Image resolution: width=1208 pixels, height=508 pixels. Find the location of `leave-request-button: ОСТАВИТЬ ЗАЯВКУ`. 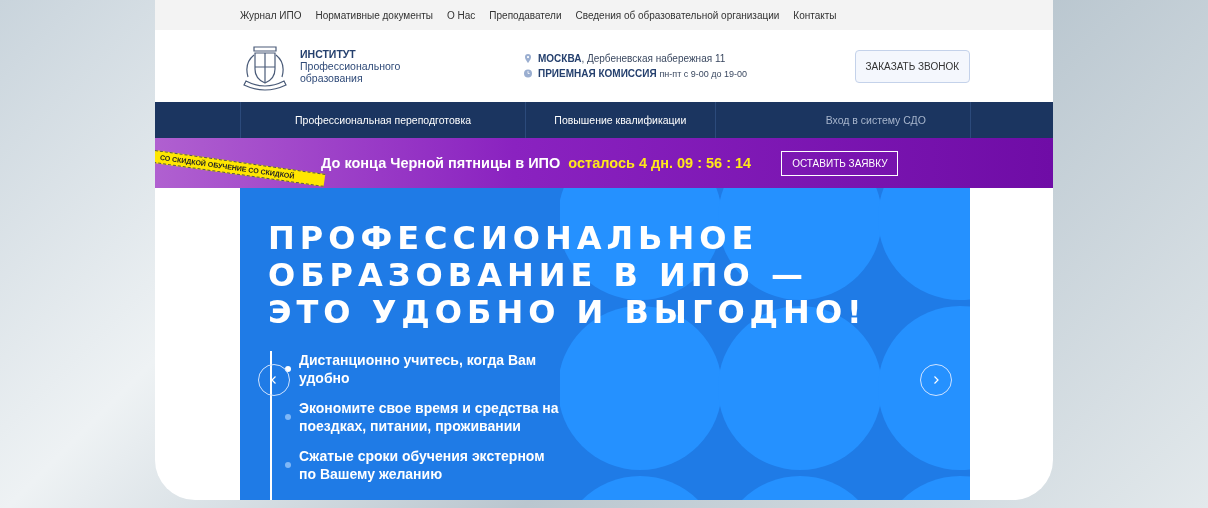

leave-request-button: ОСТАВИТЬ ЗАЯВКУ is located at coordinates (840, 163).